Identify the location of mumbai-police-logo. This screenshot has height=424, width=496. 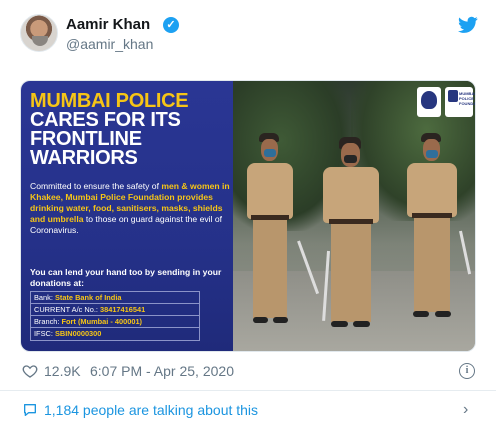
(429, 102).